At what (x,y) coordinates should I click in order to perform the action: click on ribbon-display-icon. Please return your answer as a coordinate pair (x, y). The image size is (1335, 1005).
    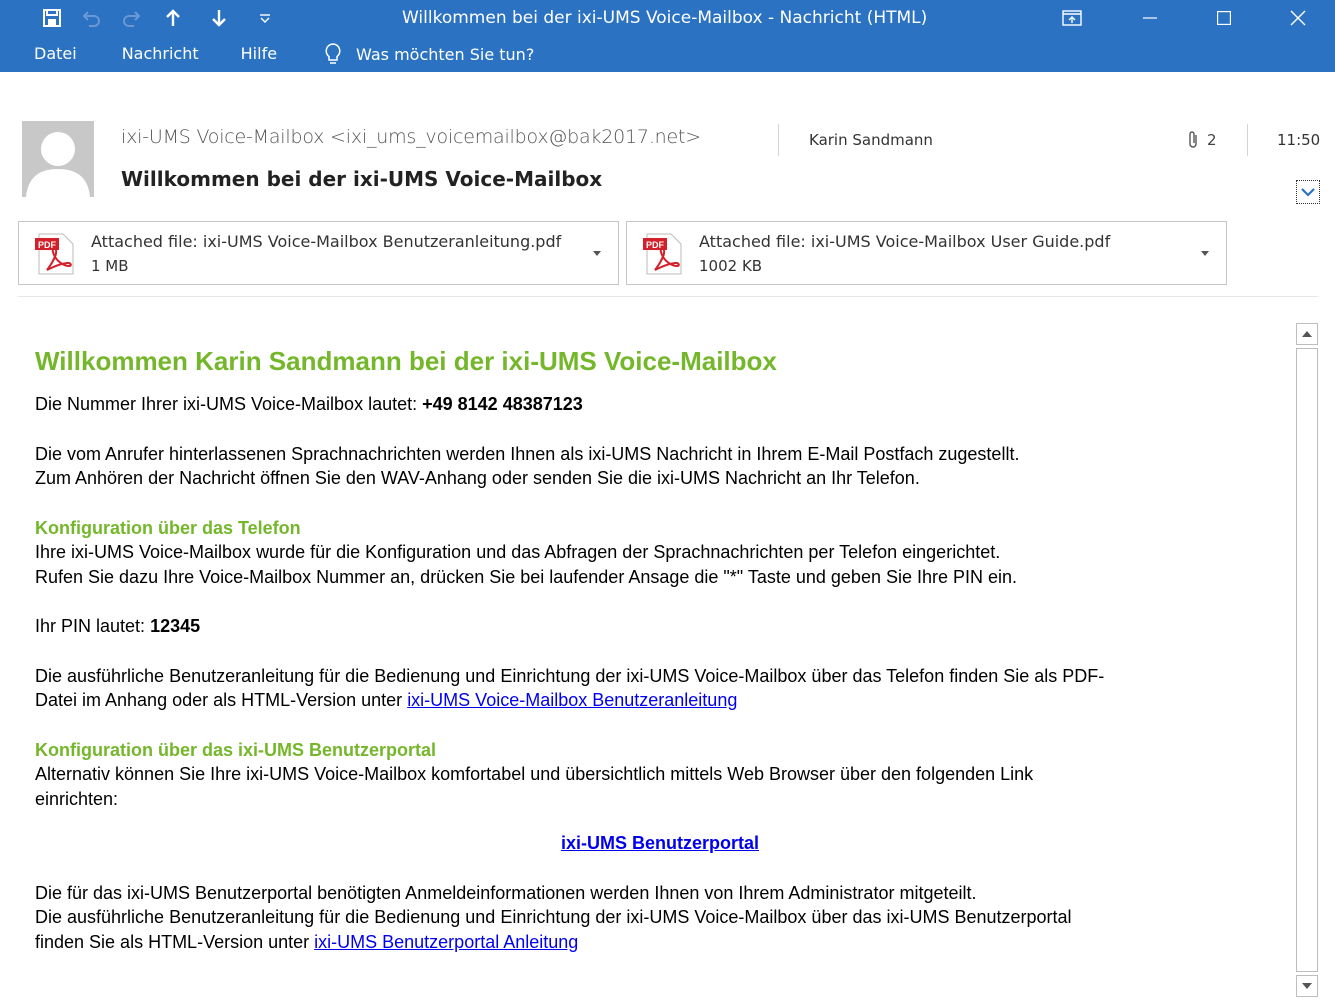
    Looking at the image, I should click on (1072, 18).